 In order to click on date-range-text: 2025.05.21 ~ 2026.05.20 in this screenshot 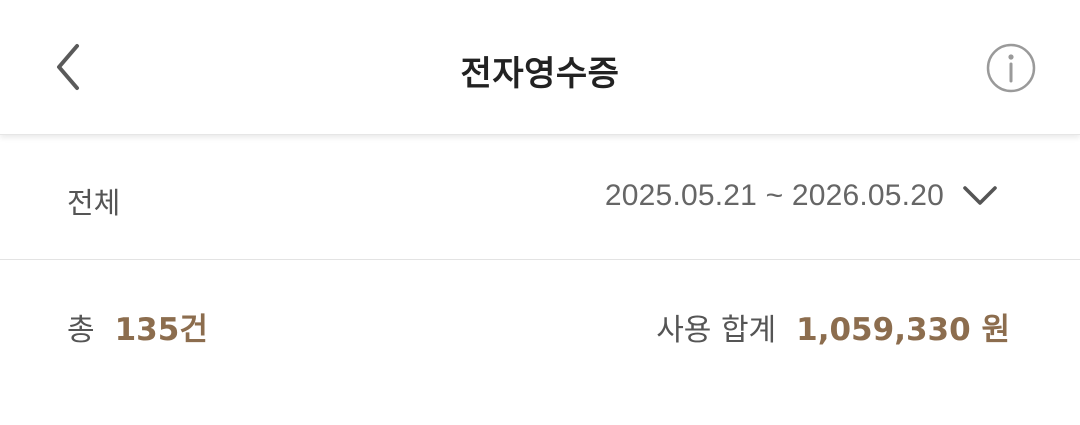, I will do `click(774, 195)`.